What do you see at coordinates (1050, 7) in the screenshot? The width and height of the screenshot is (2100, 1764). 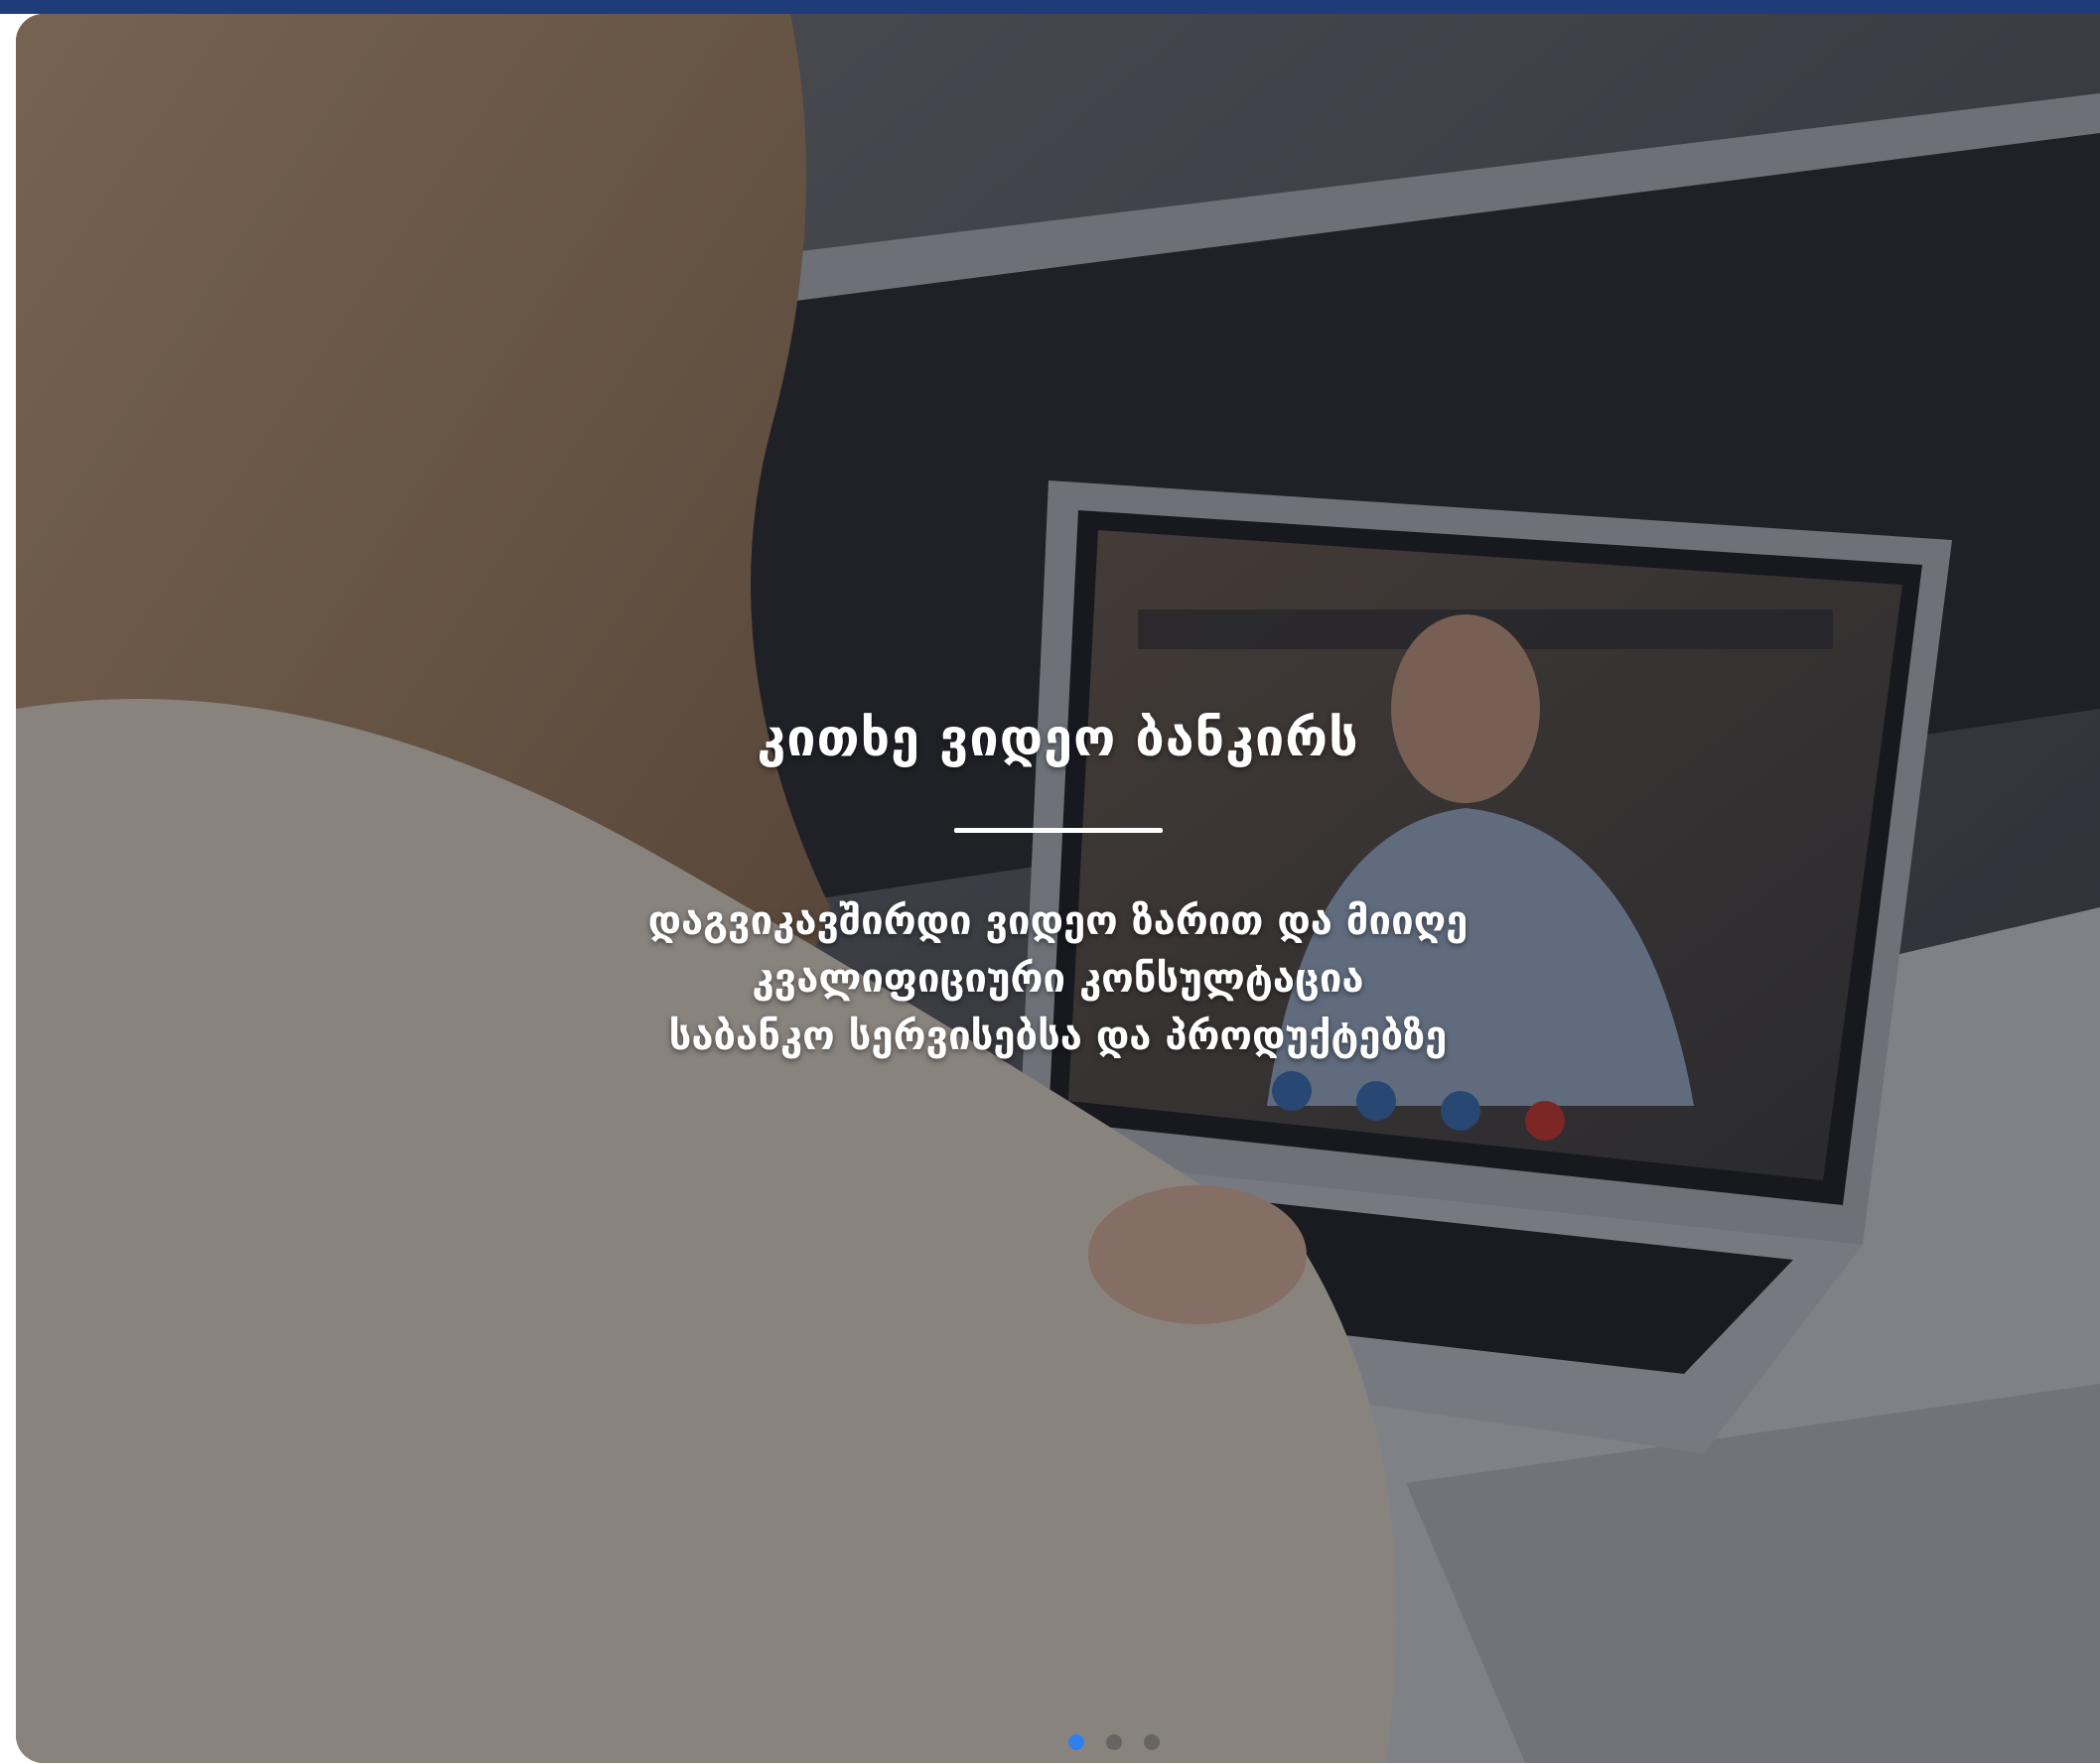 I see `top-bar` at bounding box center [1050, 7].